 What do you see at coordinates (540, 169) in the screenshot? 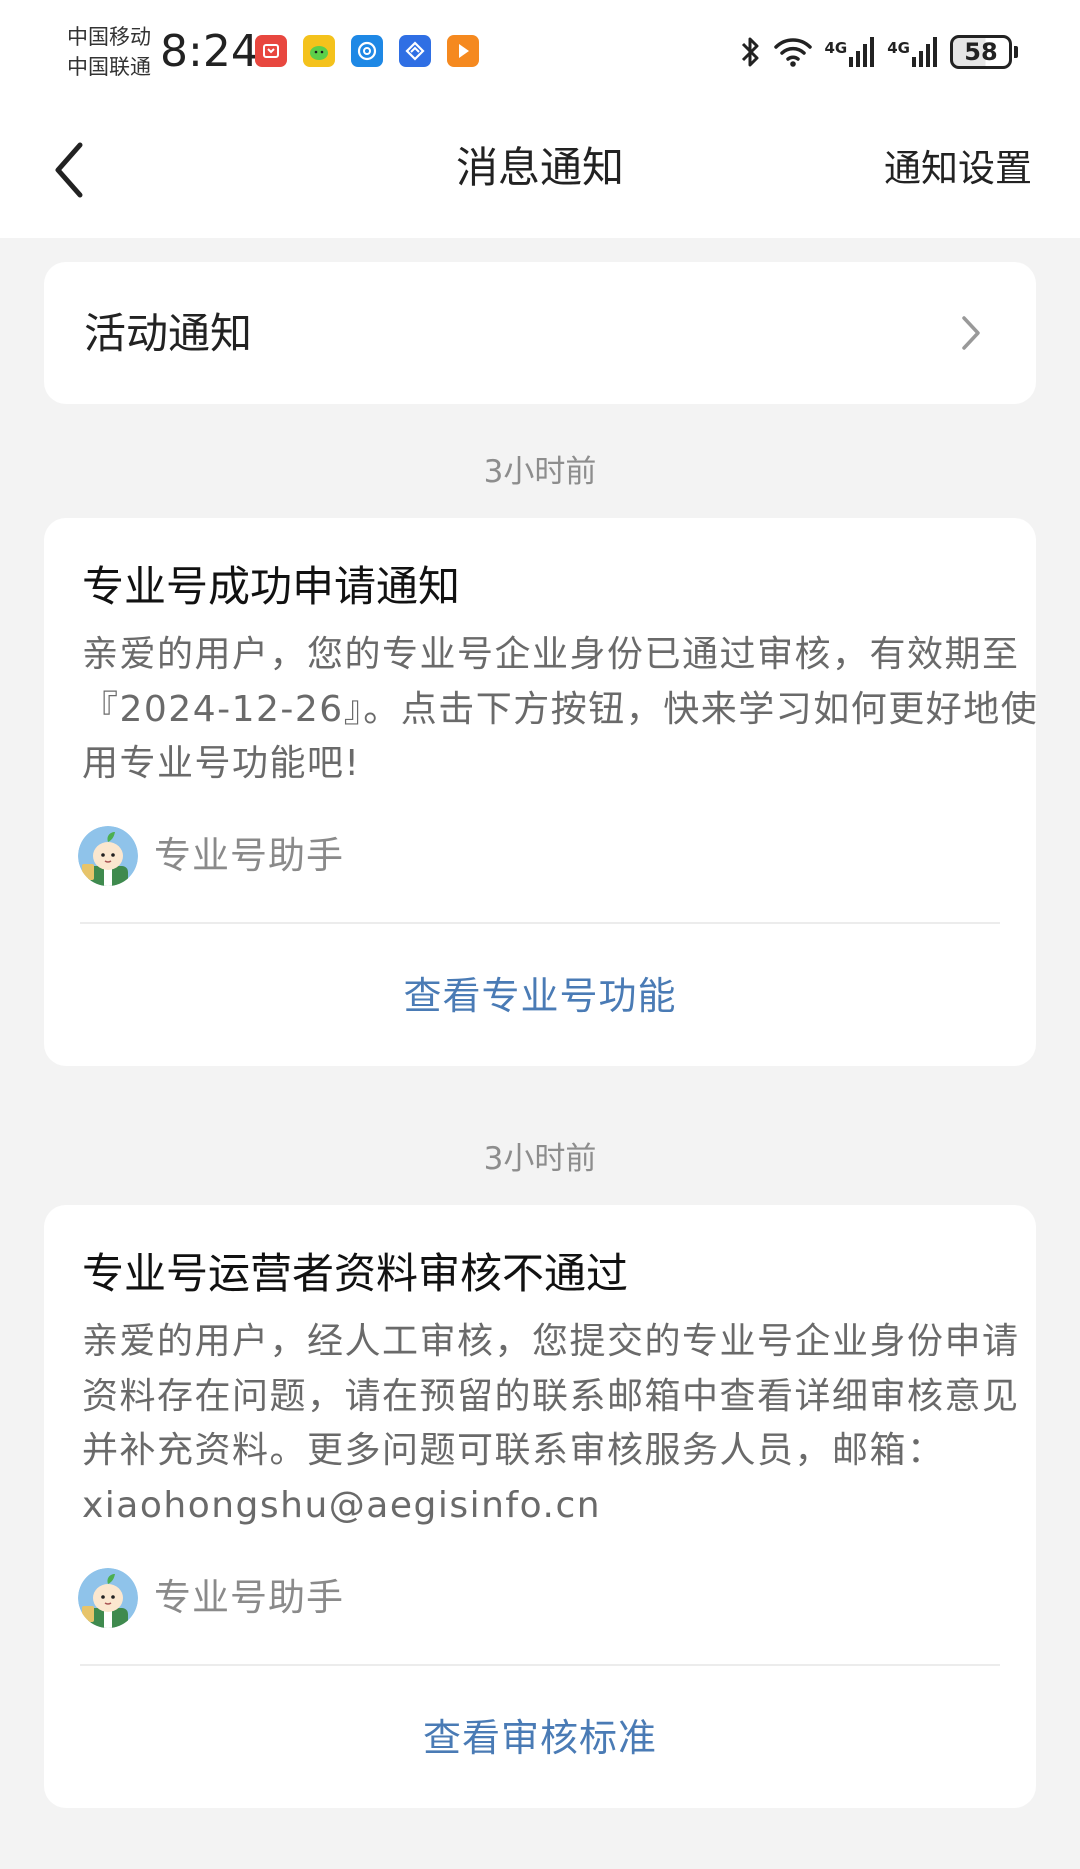
I see `nav-bar: 消息通知 通知设置` at bounding box center [540, 169].